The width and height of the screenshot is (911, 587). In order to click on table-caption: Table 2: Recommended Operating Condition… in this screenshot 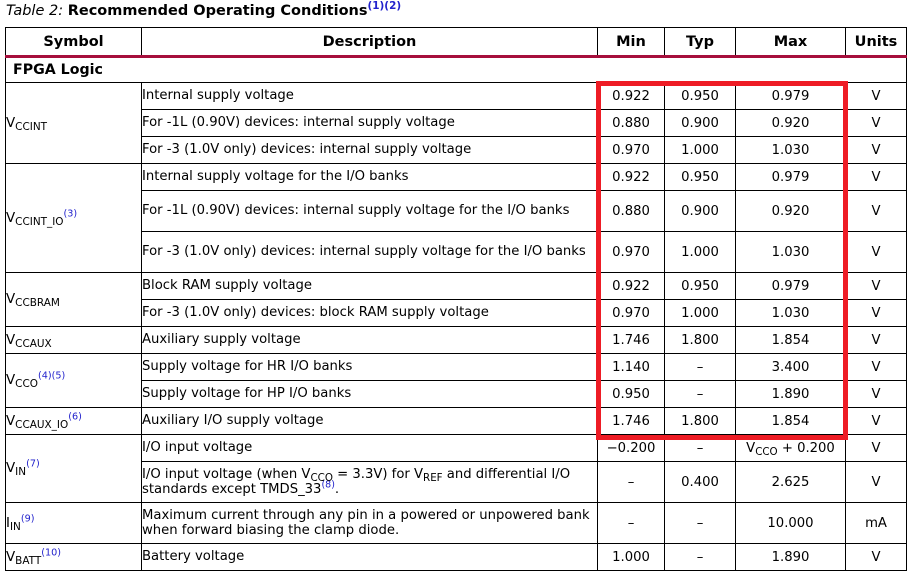, I will do `click(203, 11)`.